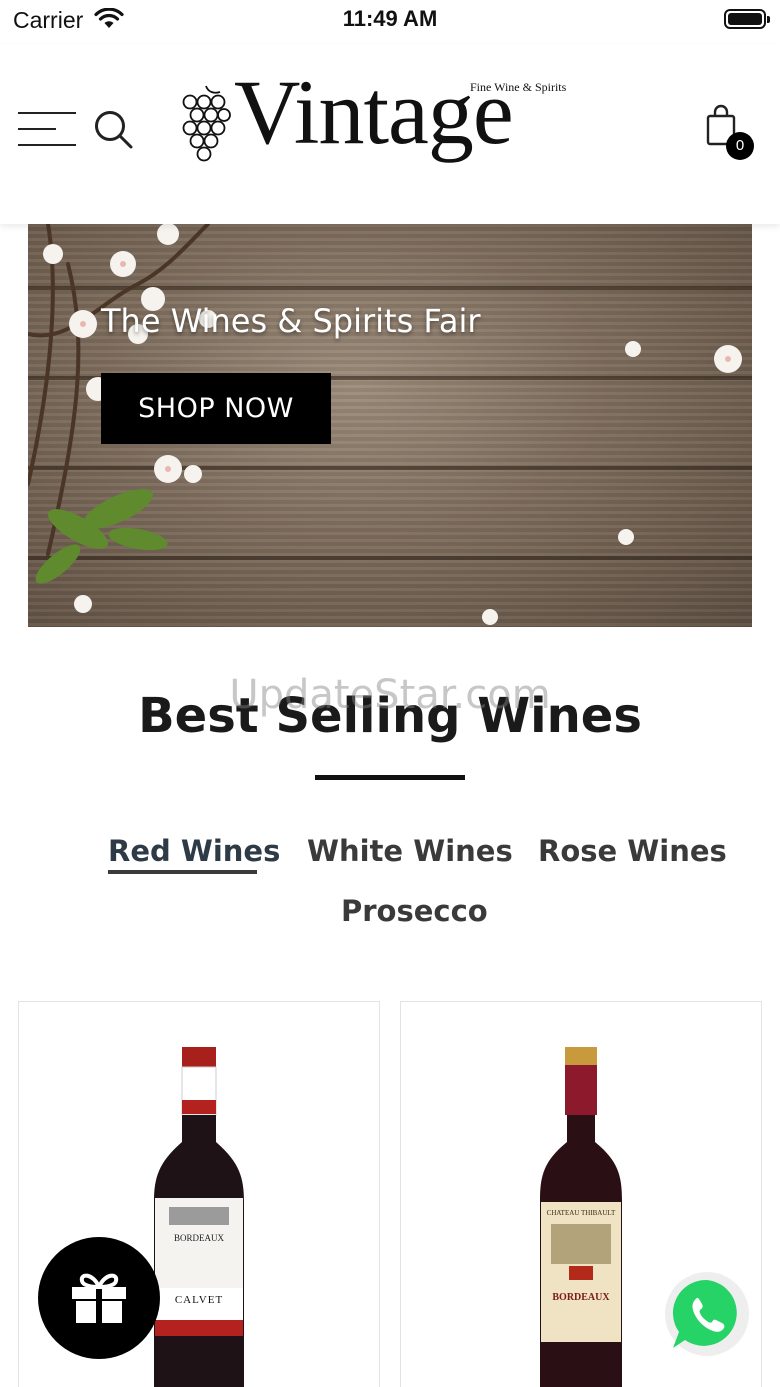 Image resolution: width=780 pixels, height=1387 pixels. Describe the element at coordinates (390, 695) in the screenshot. I see `watermark: UpdateStar.com` at that location.